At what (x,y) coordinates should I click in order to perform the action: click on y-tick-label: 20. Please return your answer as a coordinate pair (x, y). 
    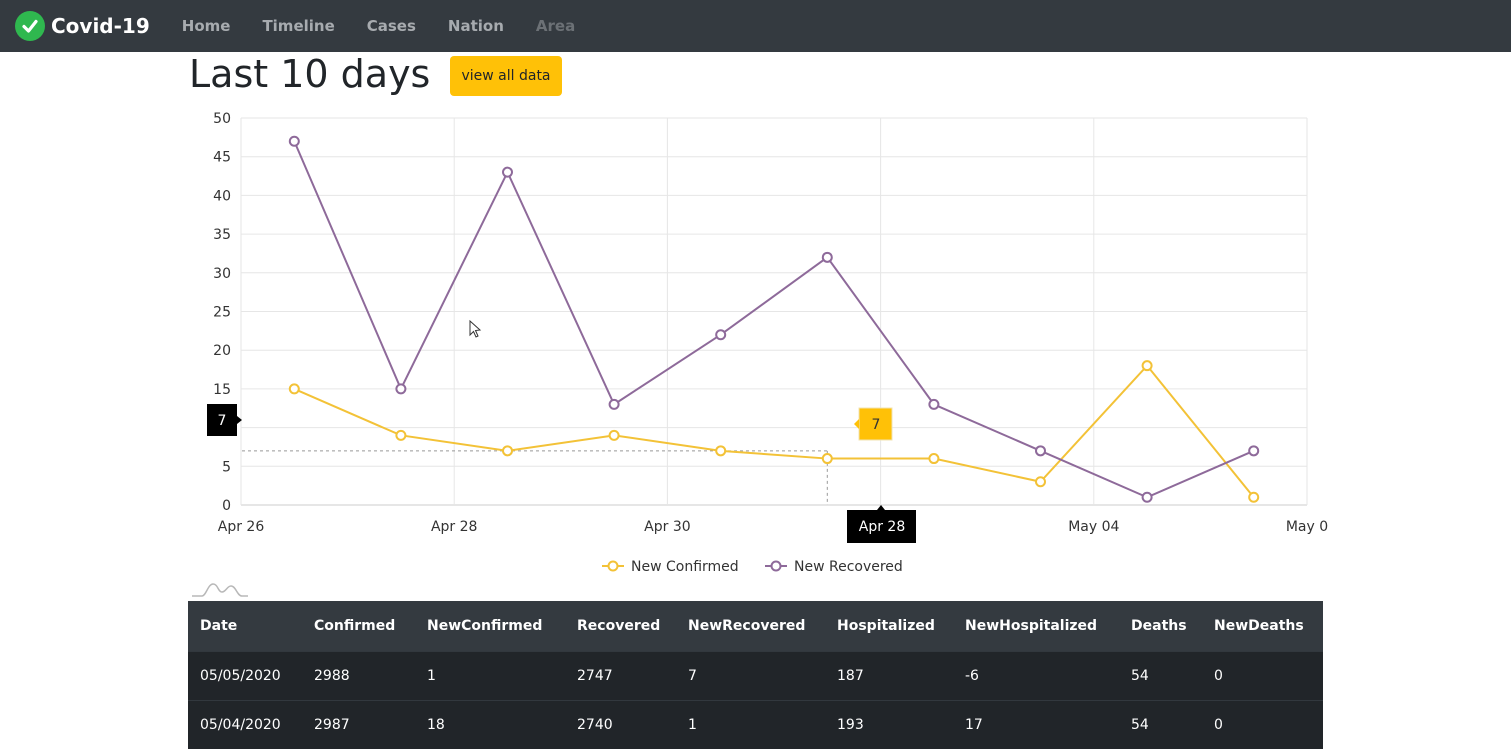
    Looking at the image, I should click on (222, 351).